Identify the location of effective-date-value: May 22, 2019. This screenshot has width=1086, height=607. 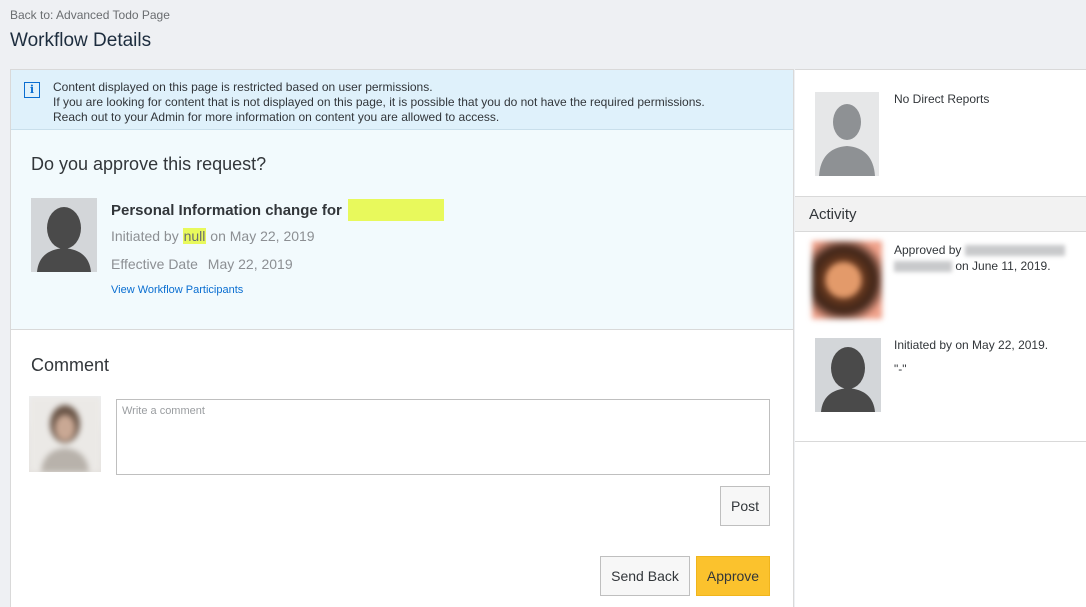
(250, 264).